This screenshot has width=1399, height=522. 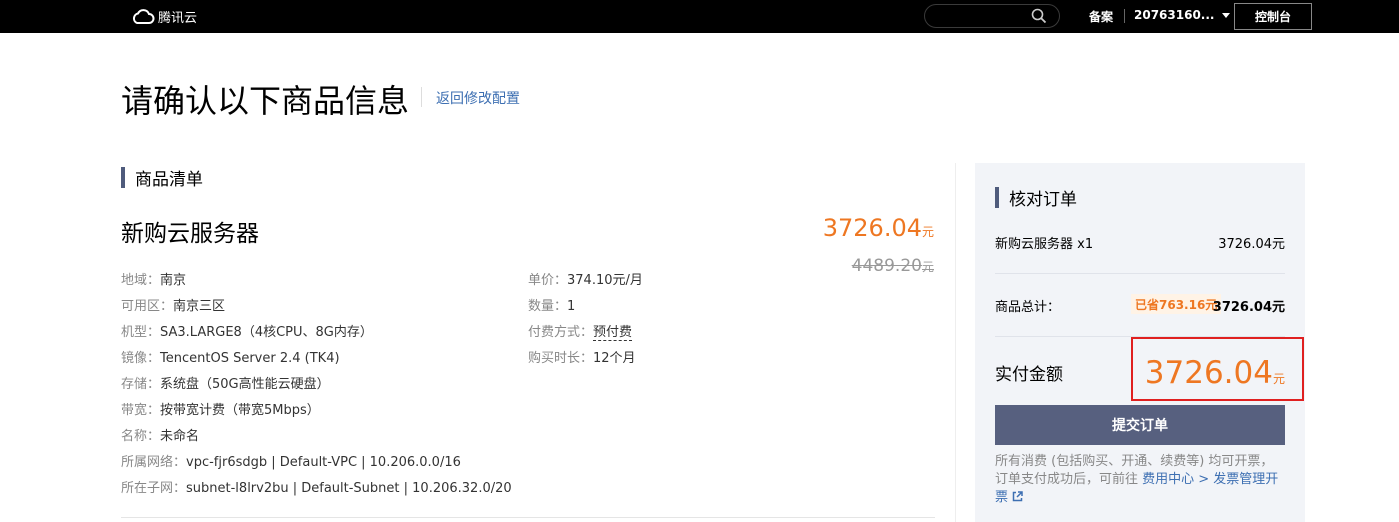 What do you see at coordinates (160, 436) in the screenshot?
I see `spec-name: 名称：未命名` at bounding box center [160, 436].